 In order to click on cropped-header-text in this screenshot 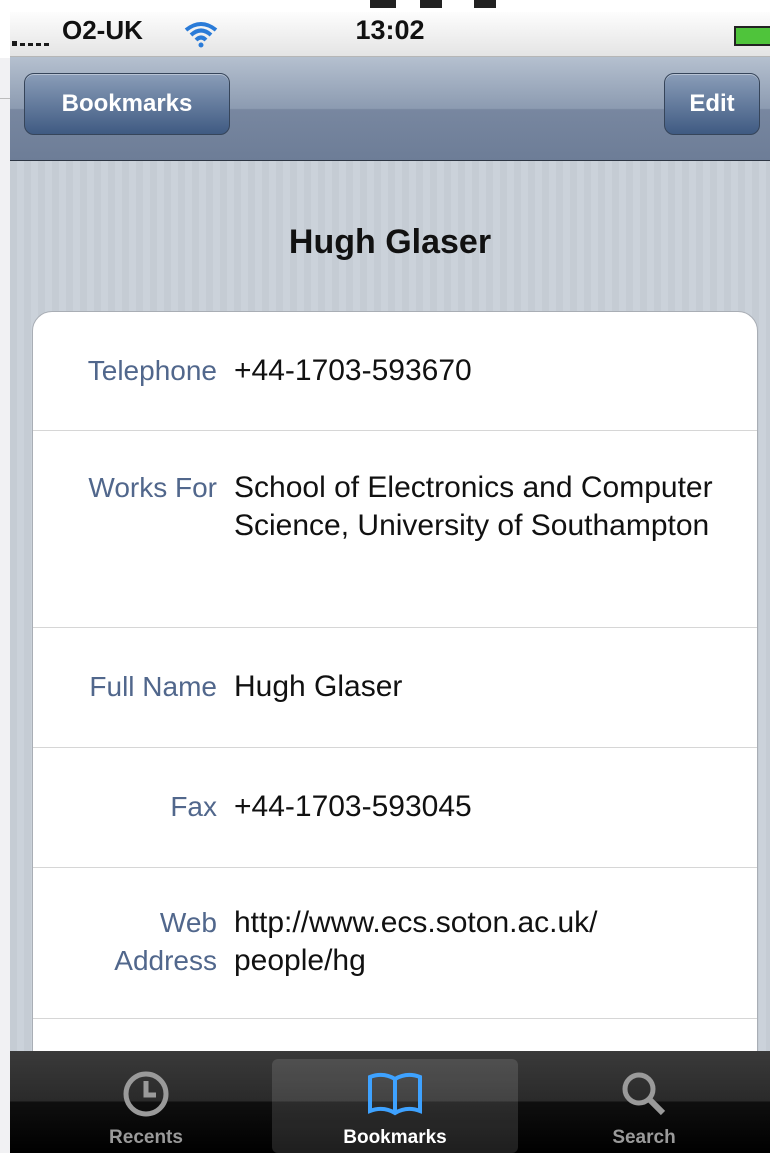, I will do `click(385, 6)`.